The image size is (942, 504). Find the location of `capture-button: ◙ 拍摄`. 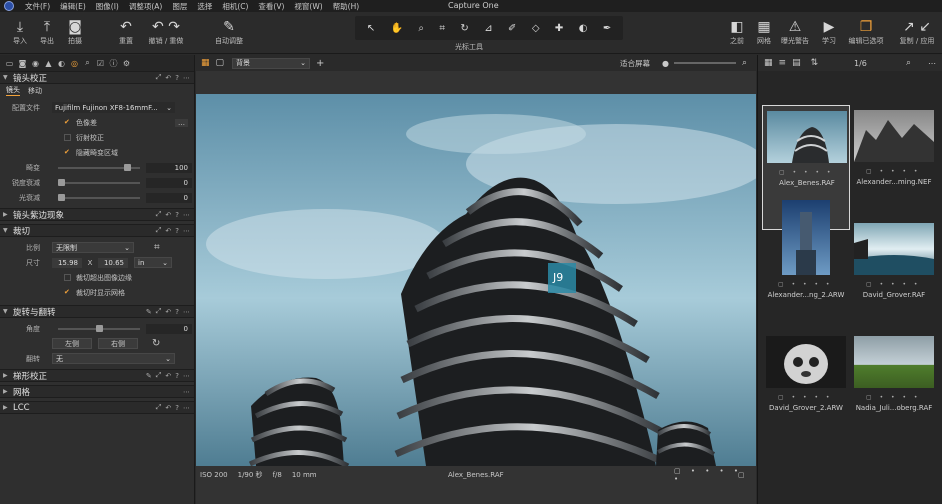

capture-button: ◙ 拍摄 is located at coordinates (75, 32).